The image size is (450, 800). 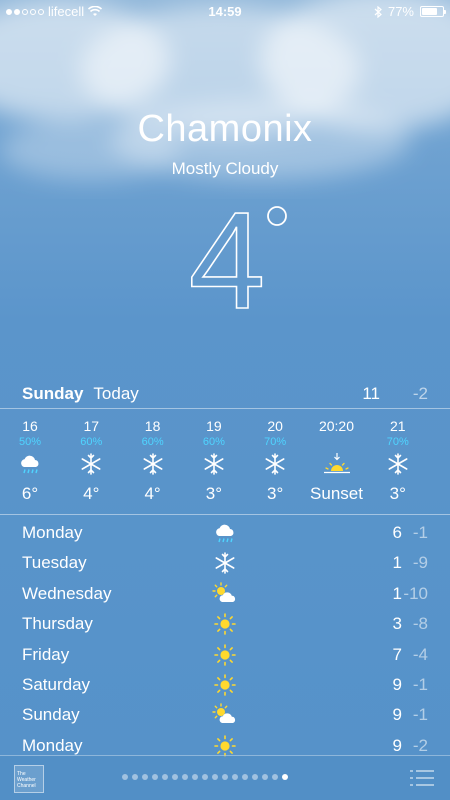 I want to click on daily-row: Wednesday 1 -10, so click(x=225, y=594).